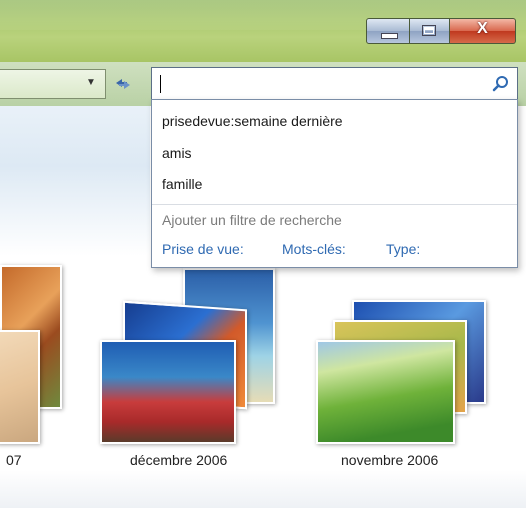 This screenshot has height=508, width=526. What do you see at coordinates (314, 249) in the screenshot?
I see `filter-mots-cles: Mots-clés:` at bounding box center [314, 249].